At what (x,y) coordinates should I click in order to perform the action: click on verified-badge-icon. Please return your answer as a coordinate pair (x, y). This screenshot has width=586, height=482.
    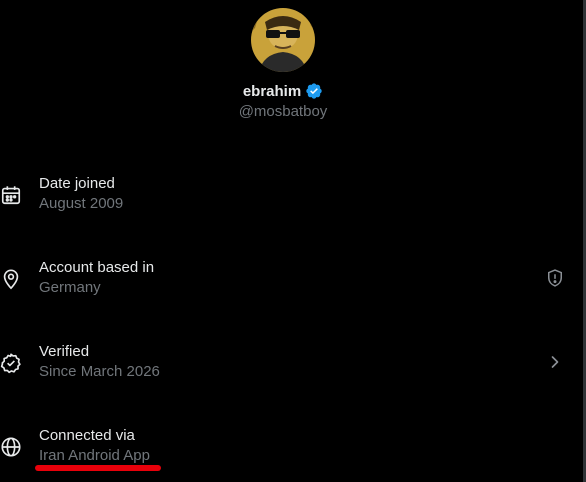
    Looking at the image, I should click on (314, 91).